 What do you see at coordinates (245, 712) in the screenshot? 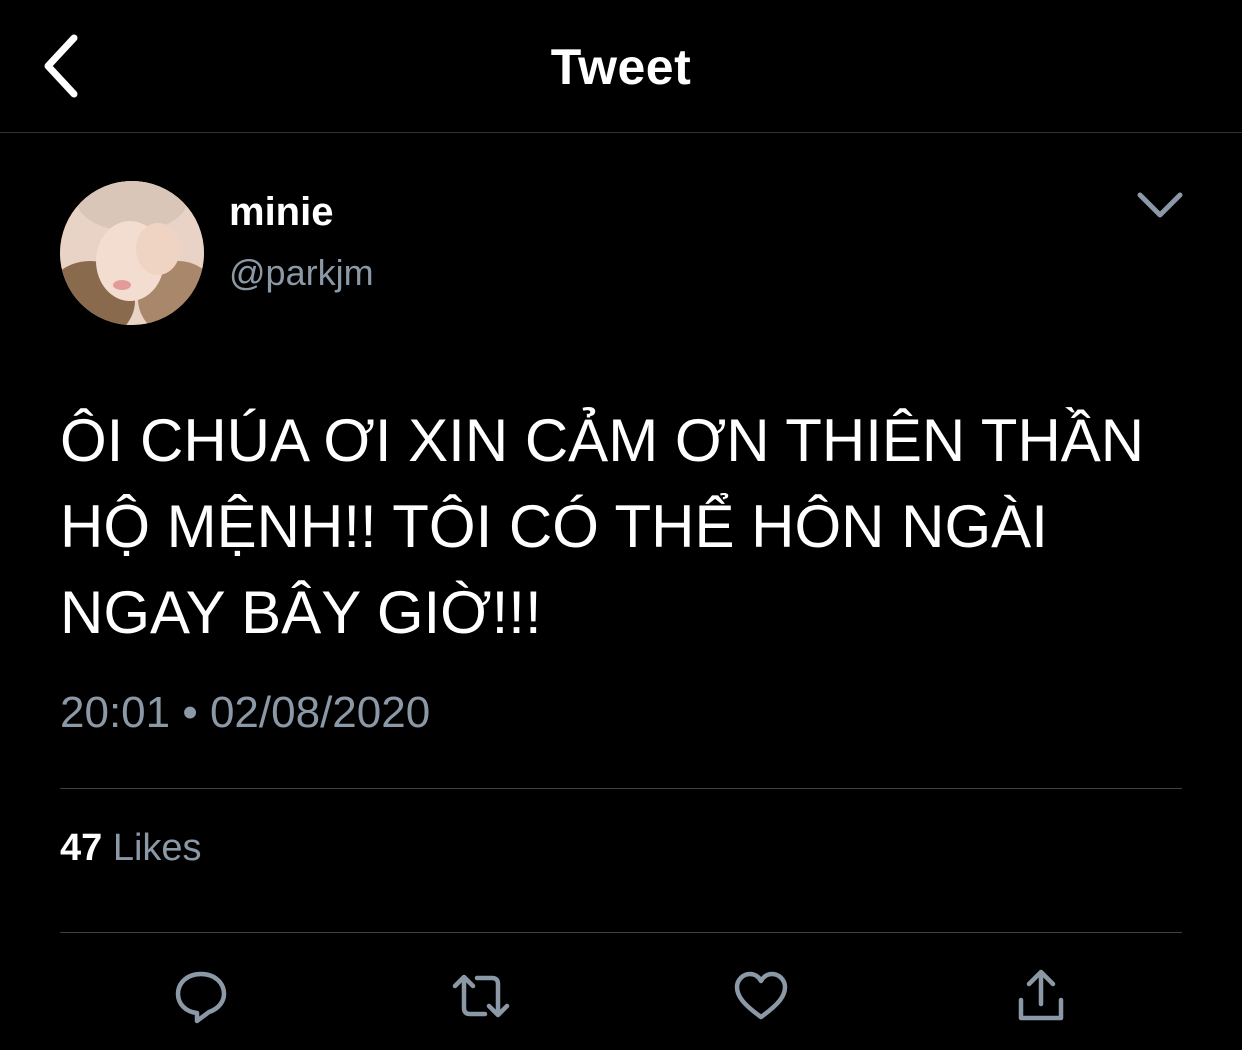
I see `tweet-timestamp: 20:01 • 02/08/2020` at bounding box center [245, 712].